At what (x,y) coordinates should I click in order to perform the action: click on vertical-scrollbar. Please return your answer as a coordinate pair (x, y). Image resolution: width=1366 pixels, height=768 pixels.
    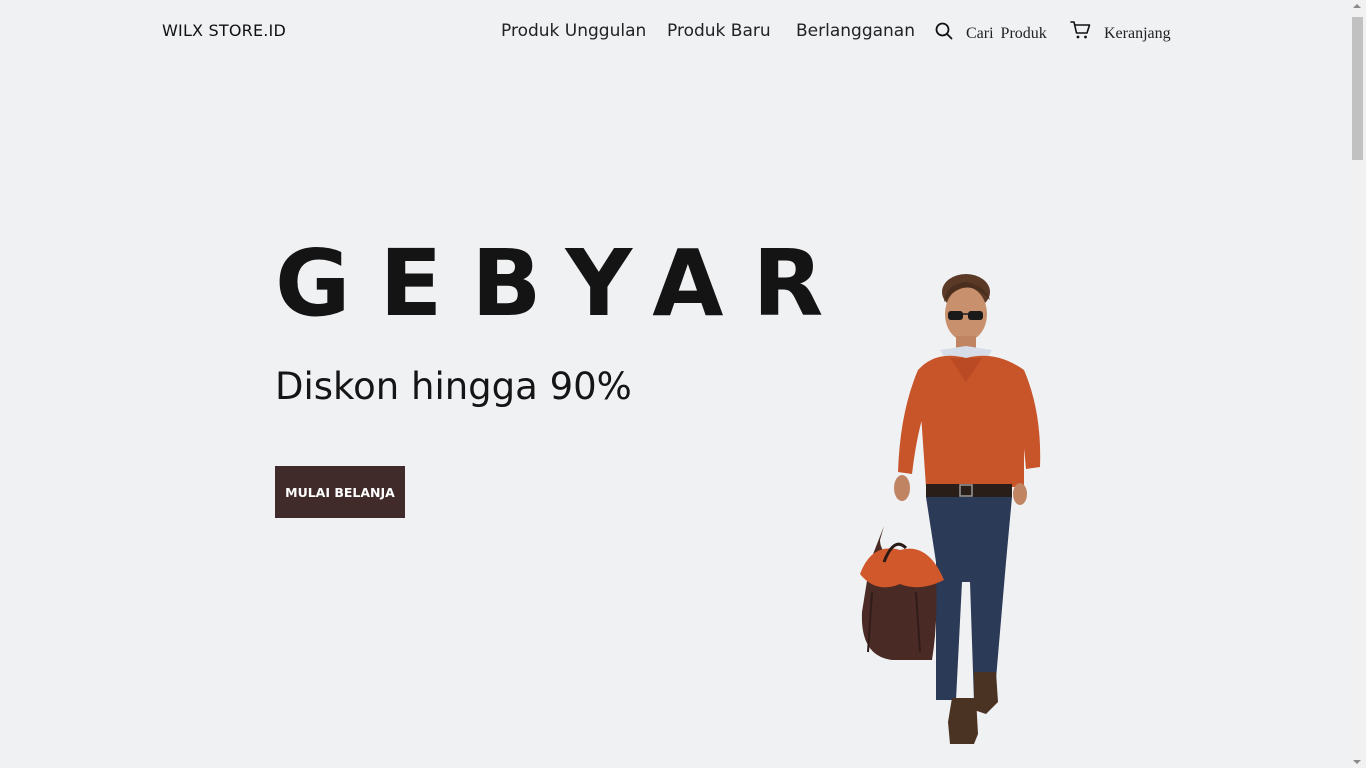
    Looking at the image, I should click on (1357, 384).